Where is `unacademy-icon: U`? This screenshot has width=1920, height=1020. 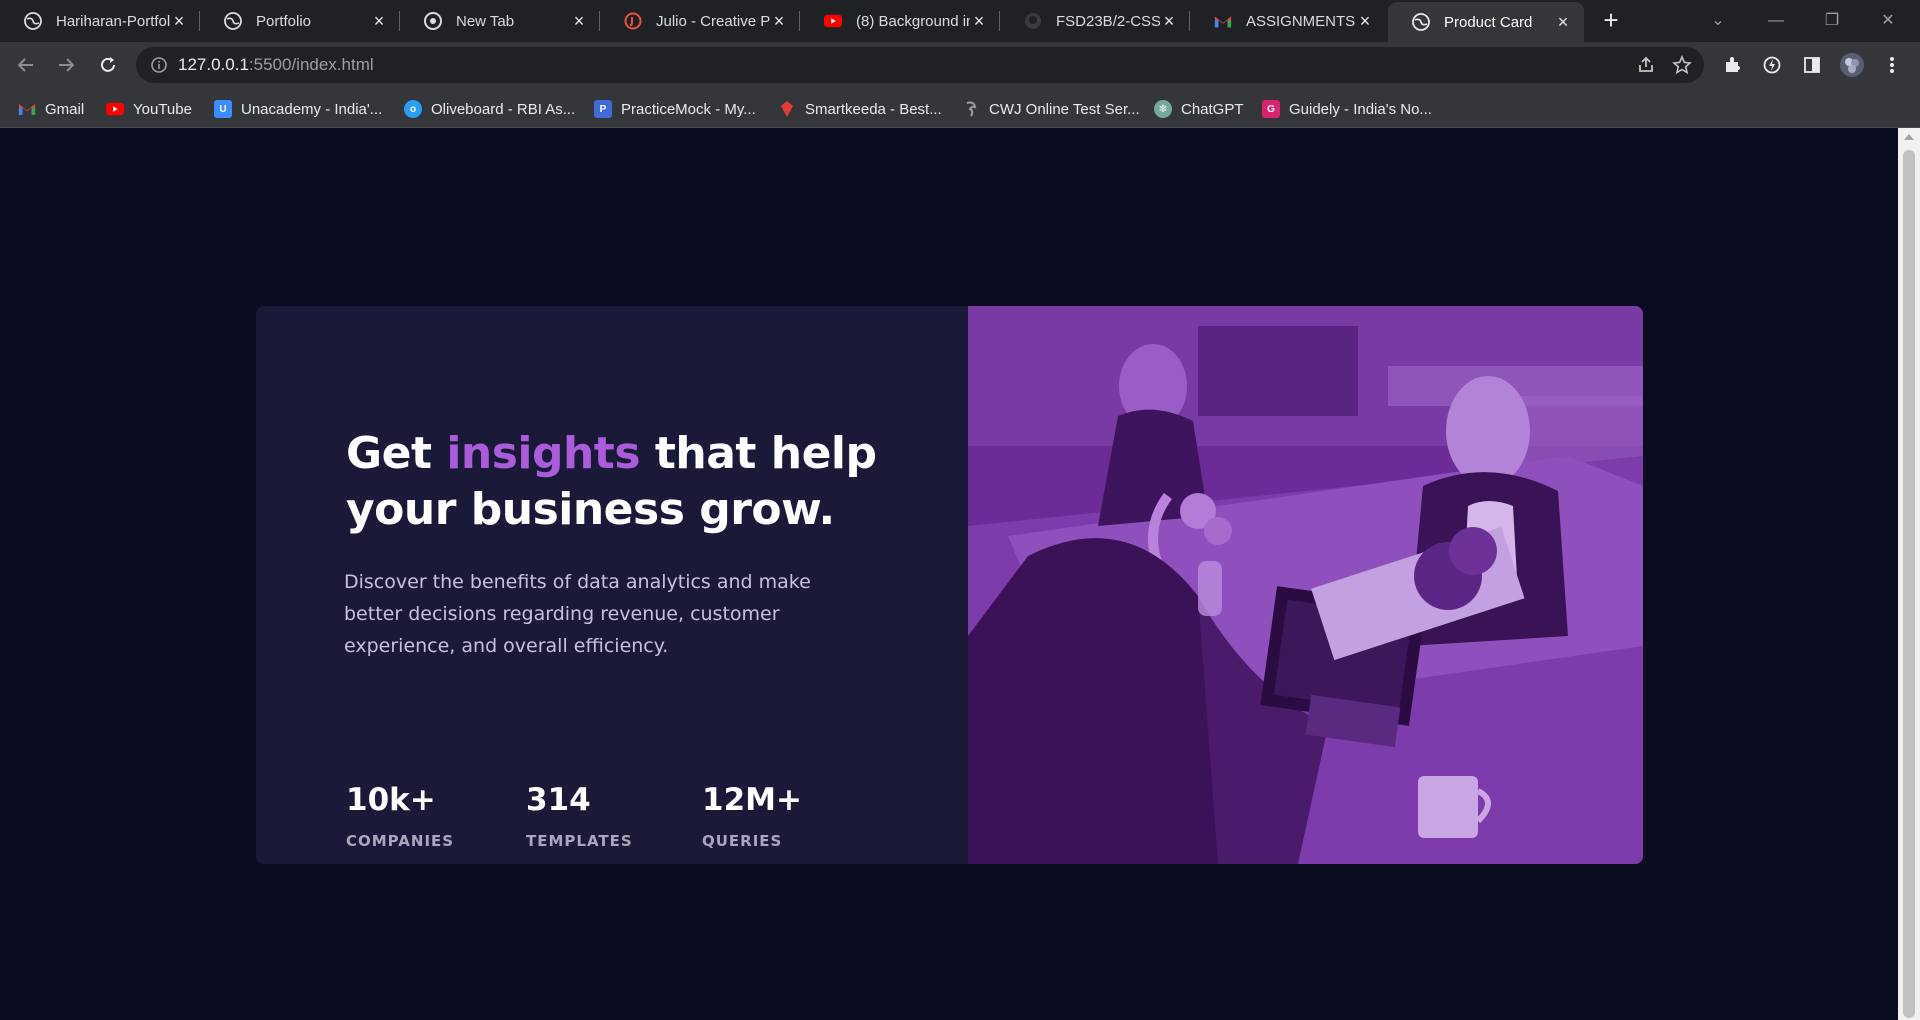 unacademy-icon: U is located at coordinates (223, 109).